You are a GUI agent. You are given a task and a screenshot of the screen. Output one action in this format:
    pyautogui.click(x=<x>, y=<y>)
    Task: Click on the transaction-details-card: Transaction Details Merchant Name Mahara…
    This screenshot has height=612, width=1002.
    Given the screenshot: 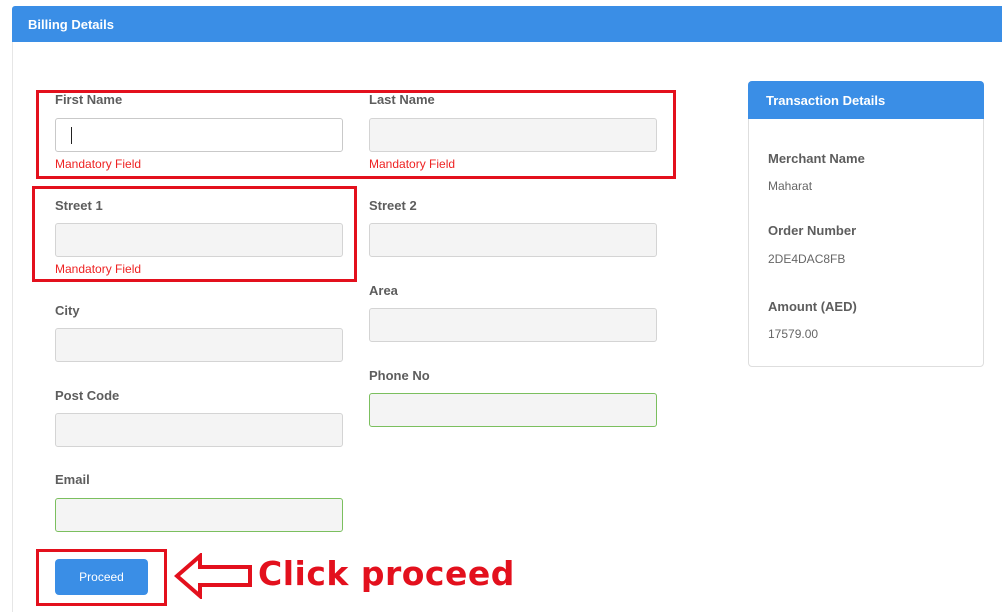 What is the action you would take?
    pyautogui.click(x=866, y=224)
    